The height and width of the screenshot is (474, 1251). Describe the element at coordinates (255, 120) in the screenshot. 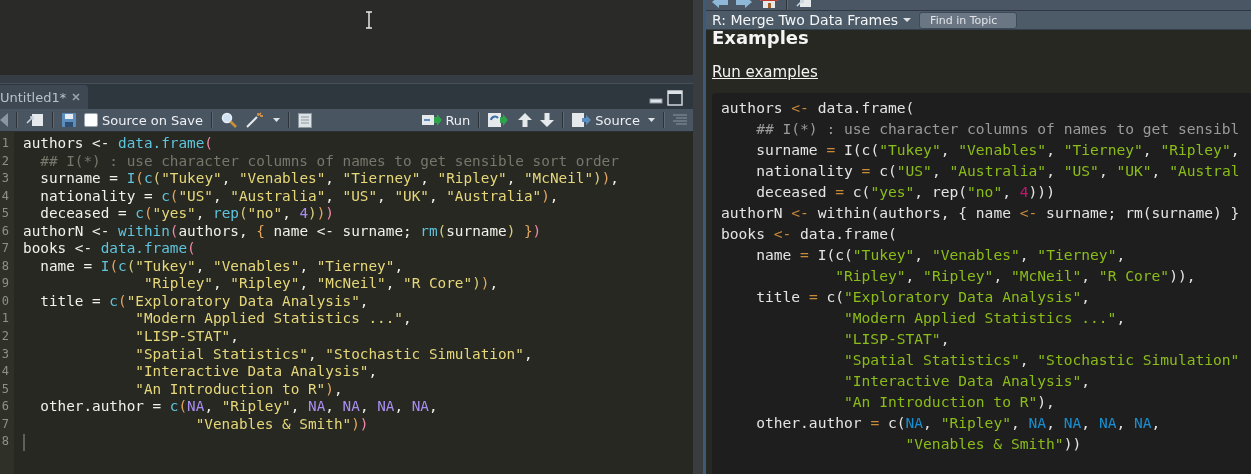

I see `magic-wand-icon` at that location.